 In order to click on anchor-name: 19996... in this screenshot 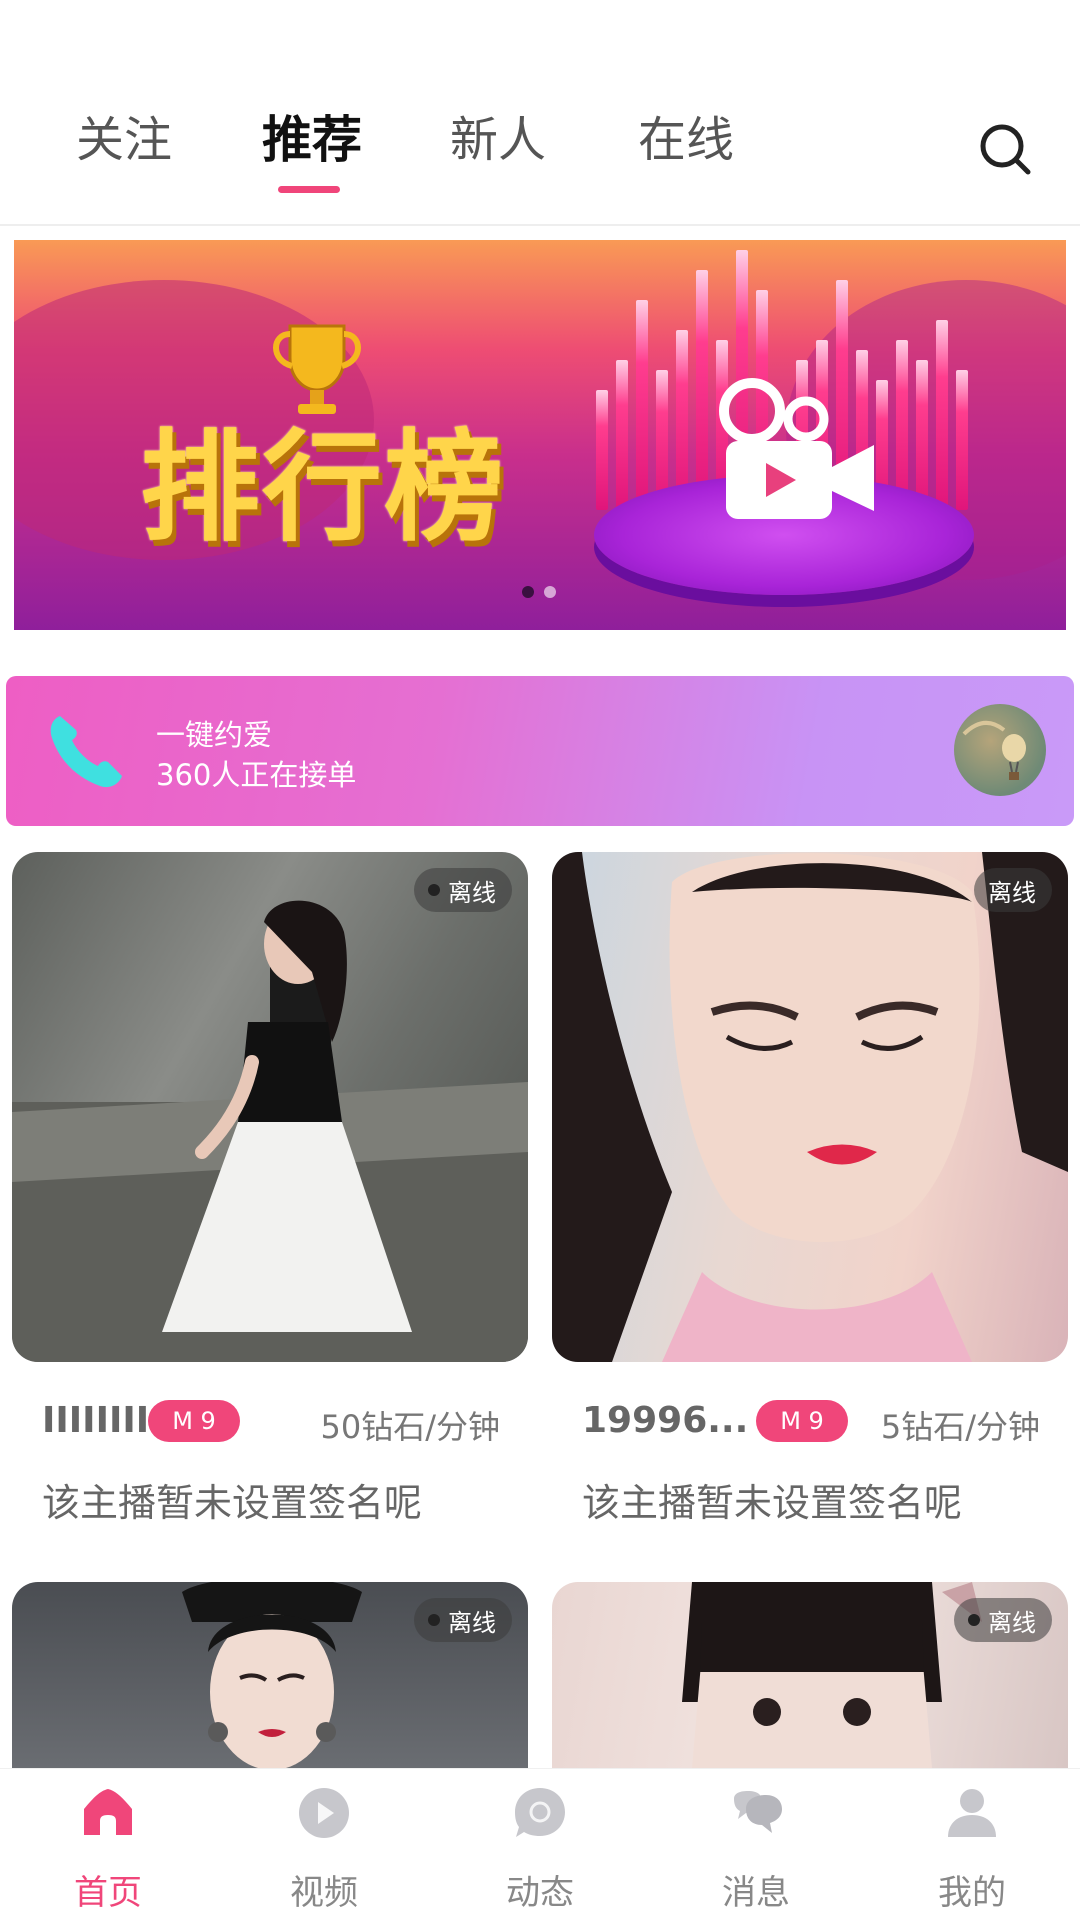, I will do `click(665, 1420)`.